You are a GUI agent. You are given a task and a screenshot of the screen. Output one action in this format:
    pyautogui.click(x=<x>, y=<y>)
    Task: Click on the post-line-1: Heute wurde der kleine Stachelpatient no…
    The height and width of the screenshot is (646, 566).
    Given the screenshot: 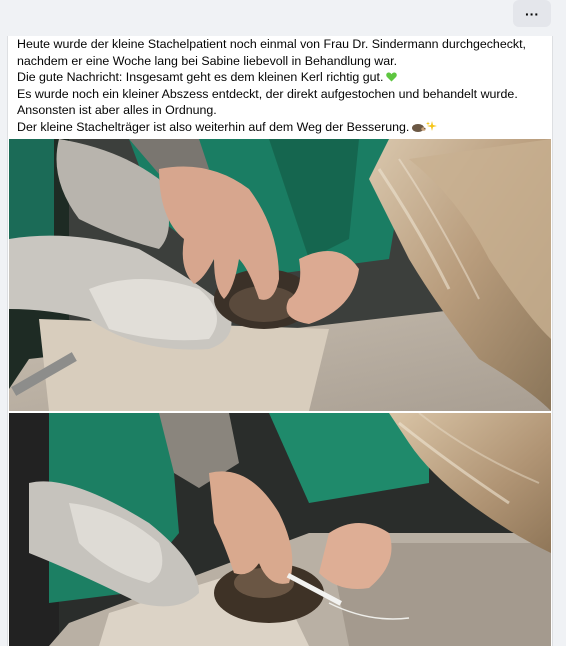 What is the action you would take?
    pyautogui.click(x=271, y=44)
    